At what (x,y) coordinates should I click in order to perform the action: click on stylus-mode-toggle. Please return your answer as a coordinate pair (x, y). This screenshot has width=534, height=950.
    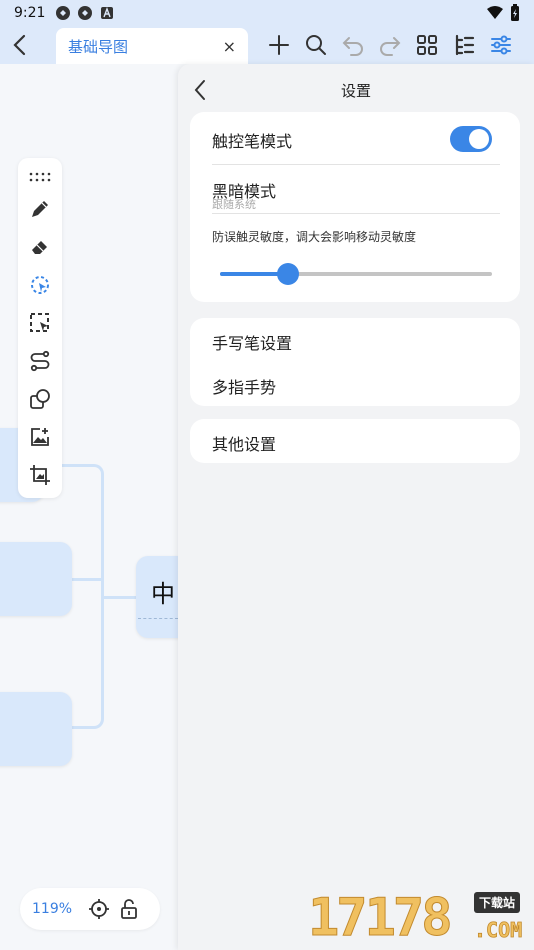
    Looking at the image, I should click on (471, 139).